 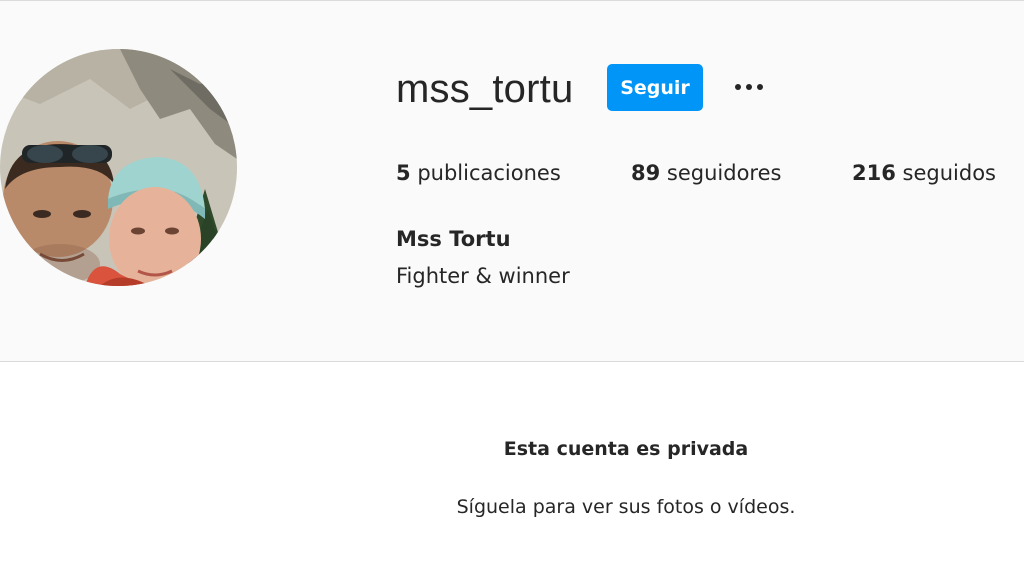 I want to click on following-count: 216 seguidos, so click(x=924, y=173).